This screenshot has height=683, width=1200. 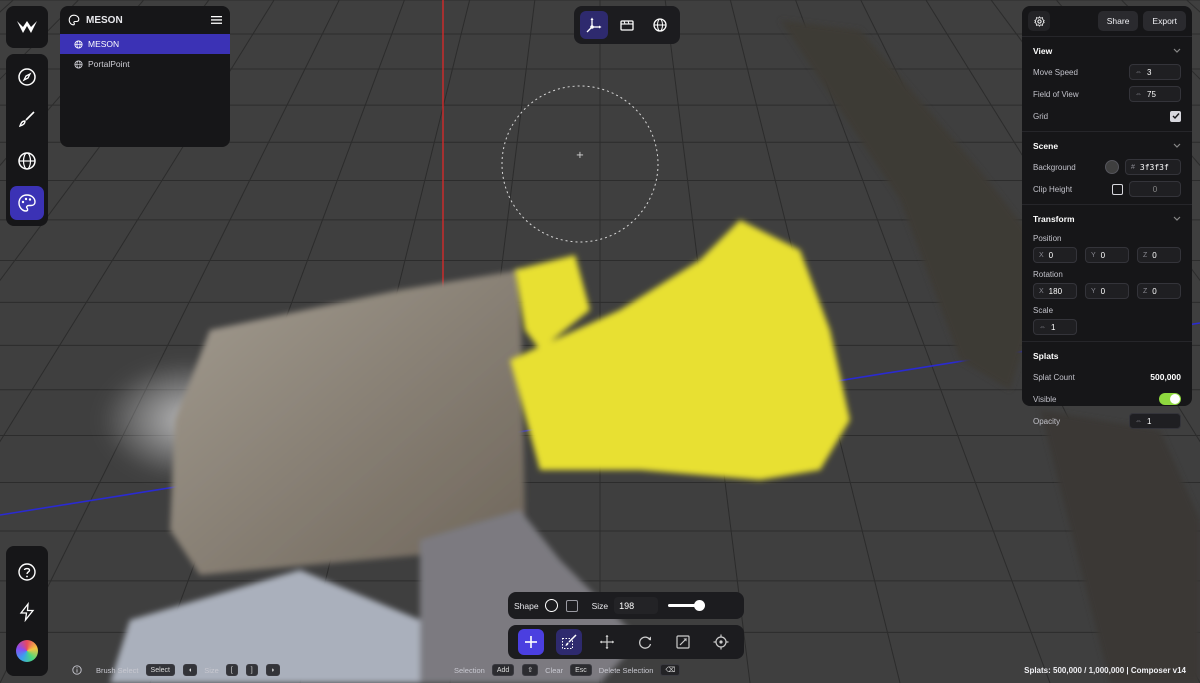 I want to click on scene-section-title: Scene, so click(x=1046, y=146).